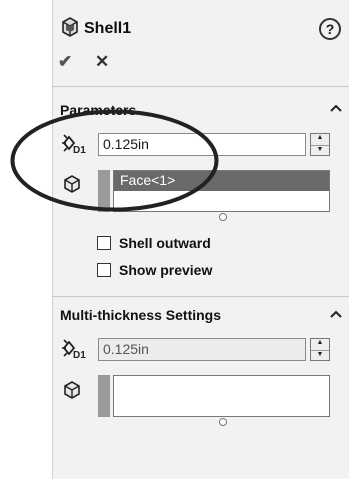 This screenshot has width=349, height=479. I want to click on multi-thickness-faces-list, so click(221, 396).